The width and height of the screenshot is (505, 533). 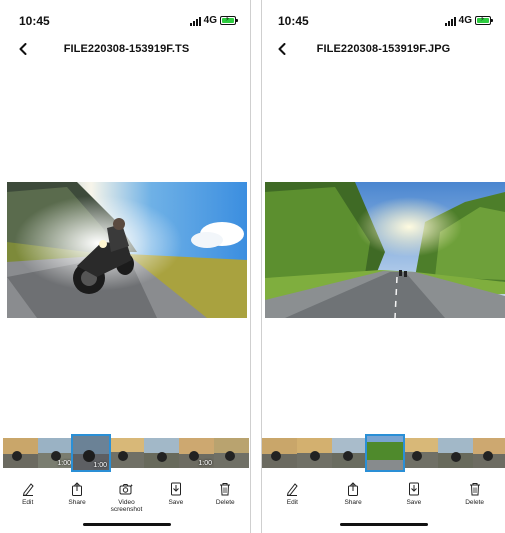 I want to click on header: FILE220308-153919F.TS, so click(x=126, y=51).